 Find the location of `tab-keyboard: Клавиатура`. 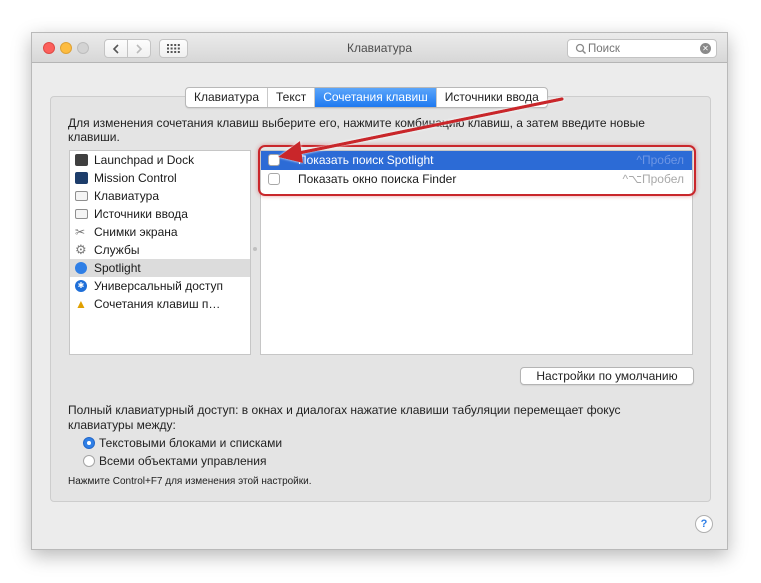

tab-keyboard: Клавиатура is located at coordinates (227, 97).